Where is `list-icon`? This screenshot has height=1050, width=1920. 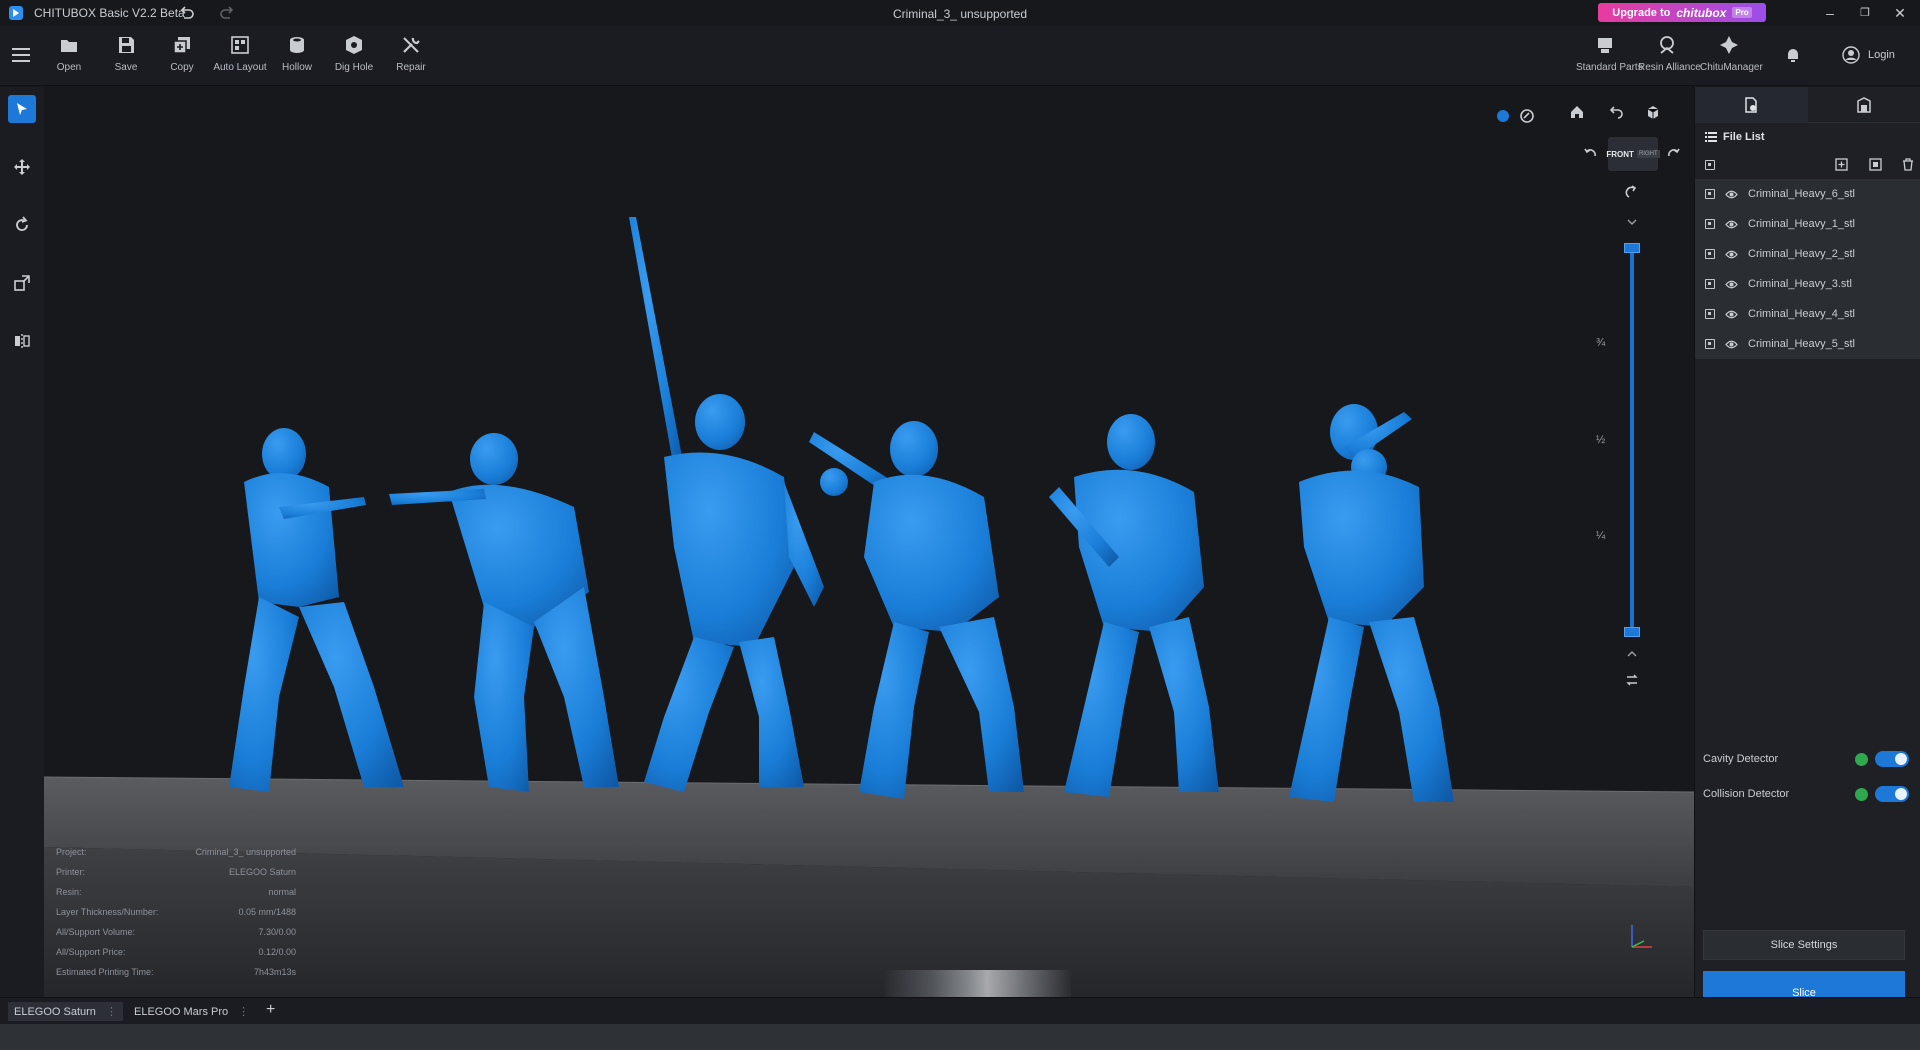 list-icon is located at coordinates (1711, 137).